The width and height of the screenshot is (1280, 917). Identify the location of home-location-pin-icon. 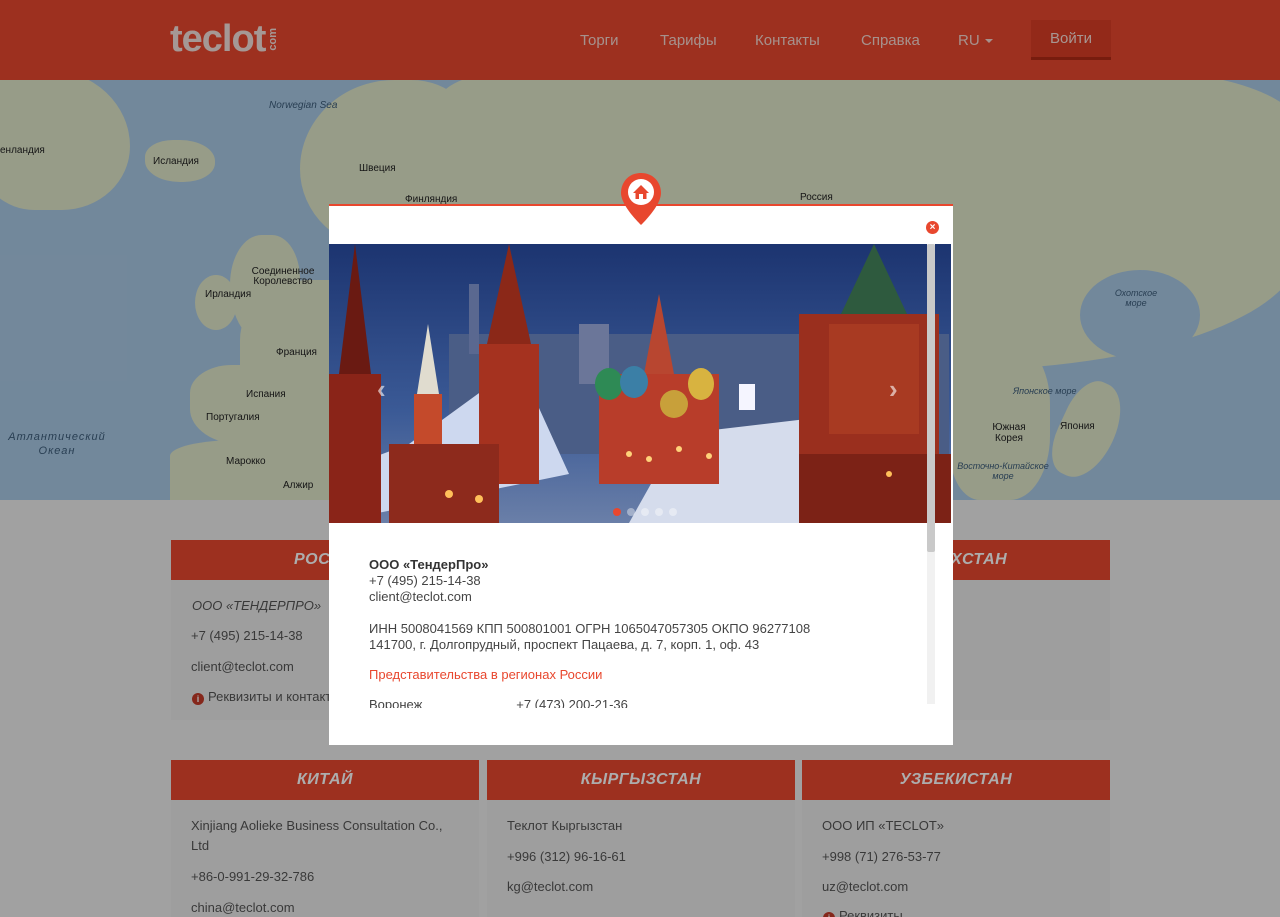
(641, 199).